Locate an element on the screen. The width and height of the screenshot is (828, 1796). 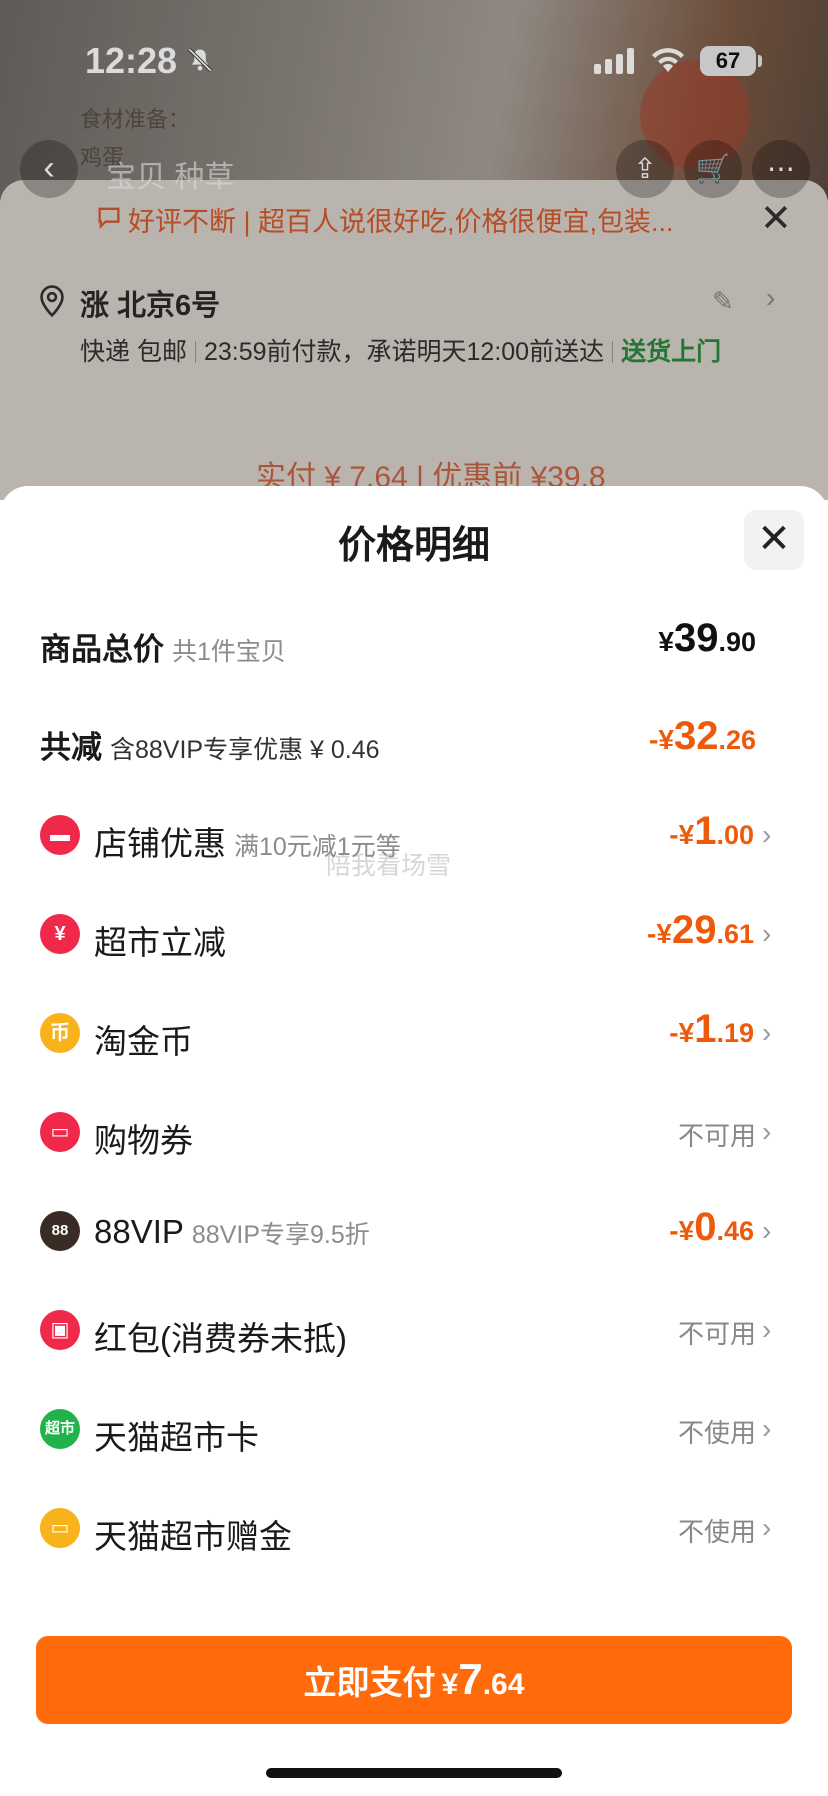
discount-label: 购物券 is located at coordinates (143, 1140).